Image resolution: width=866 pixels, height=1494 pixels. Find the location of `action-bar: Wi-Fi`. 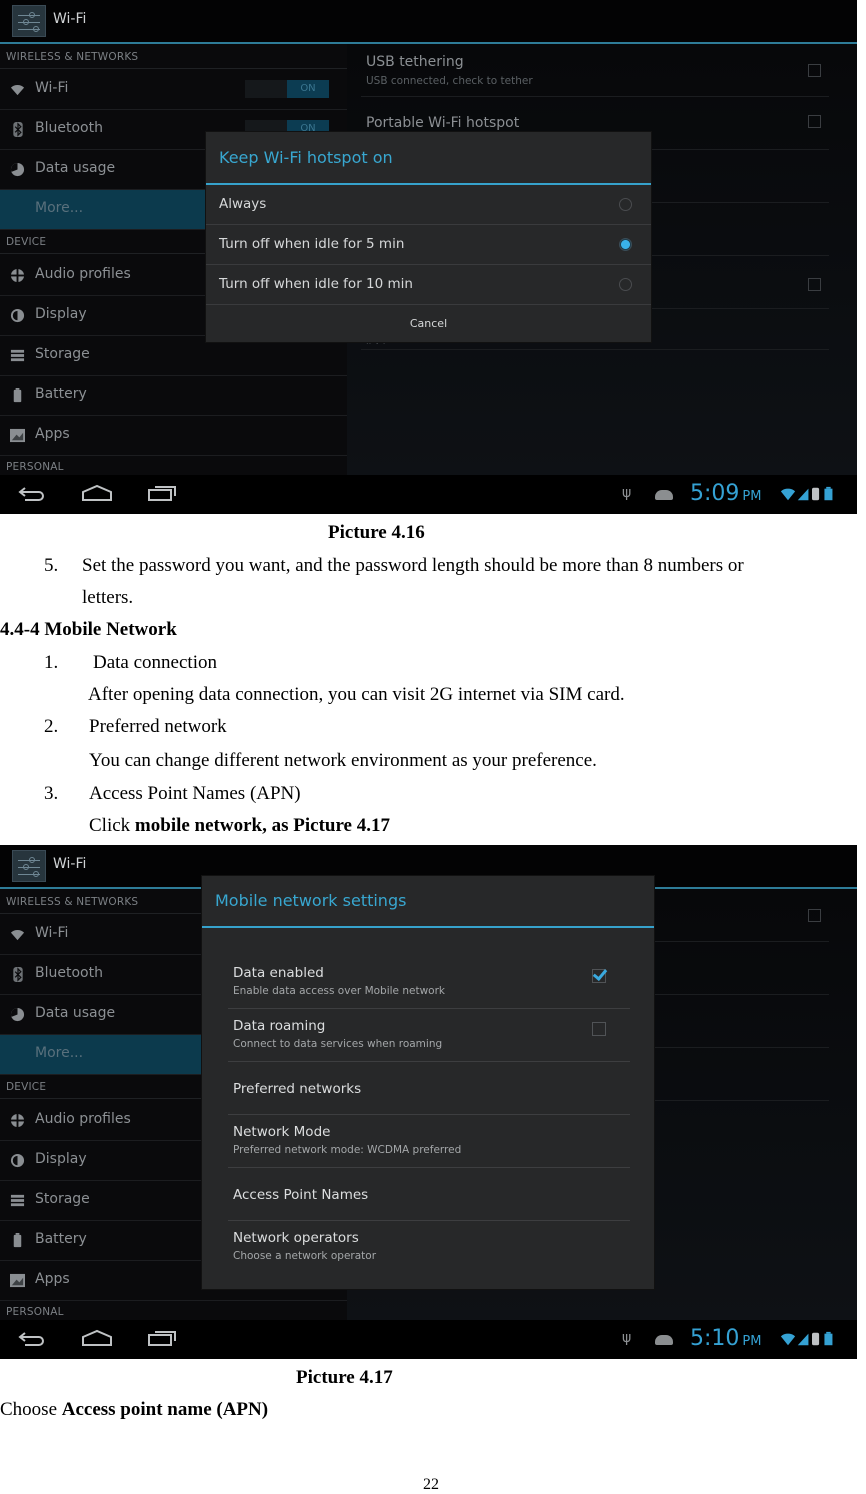

action-bar: Wi-Fi is located at coordinates (428, 22).